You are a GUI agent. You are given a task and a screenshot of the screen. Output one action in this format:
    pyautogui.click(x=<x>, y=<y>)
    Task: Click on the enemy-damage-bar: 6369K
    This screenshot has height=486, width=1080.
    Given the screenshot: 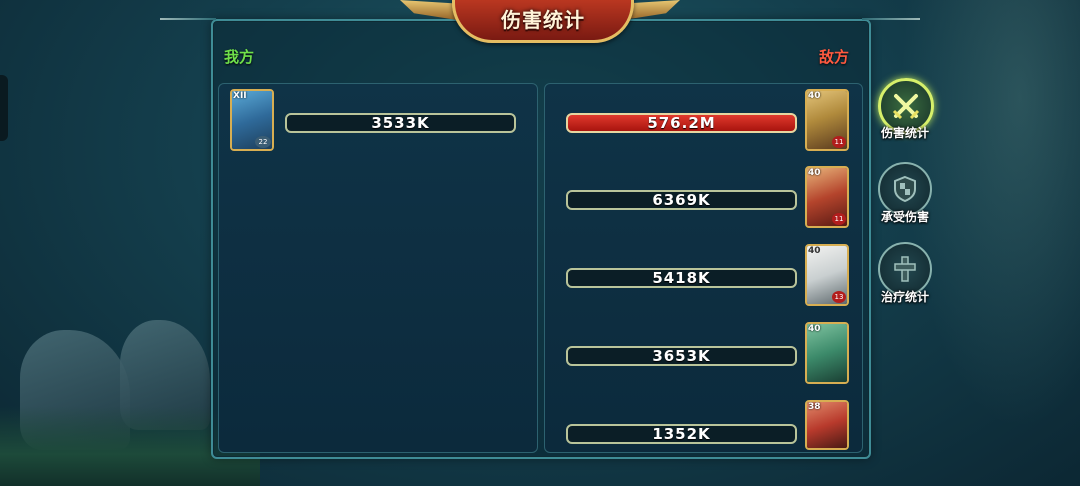 What is the action you would take?
    pyautogui.click(x=681, y=200)
    